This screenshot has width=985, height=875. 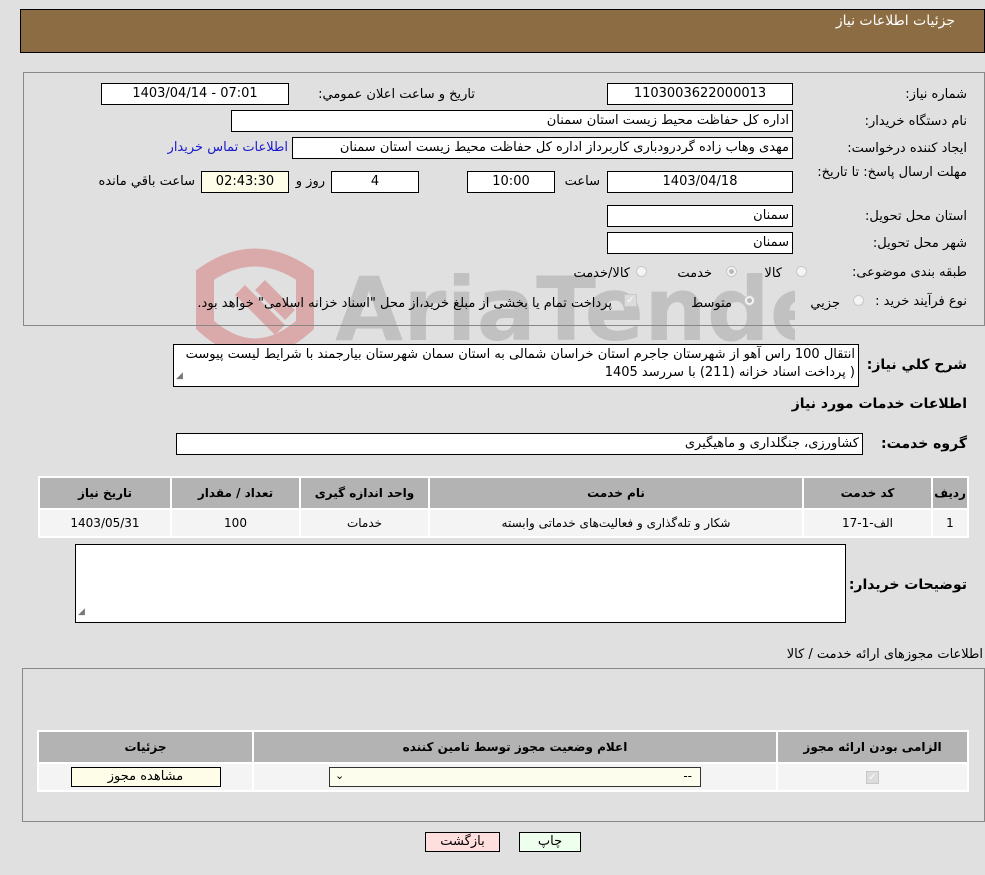 What do you see at coordinates (884, 654) in the screenshot?
I see `permits-section-title: اطلاعات مجوزهای ارائه خدمت / کالا` at bounding box center [884, 654].